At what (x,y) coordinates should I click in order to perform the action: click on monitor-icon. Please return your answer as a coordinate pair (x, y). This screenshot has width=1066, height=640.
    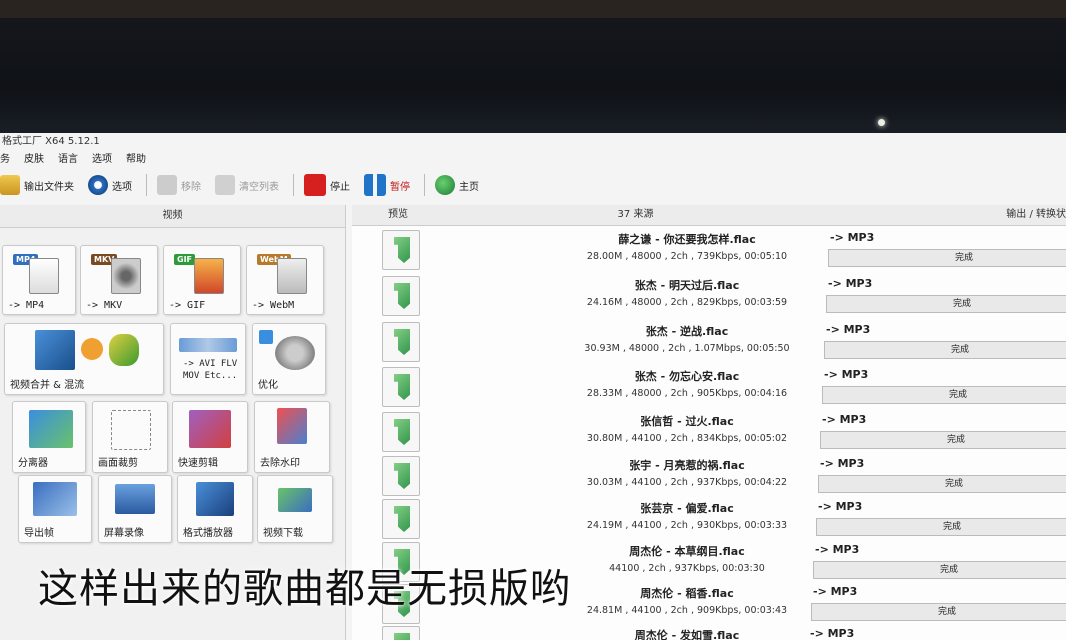
    Looking at the image, I should click on (135, 499).